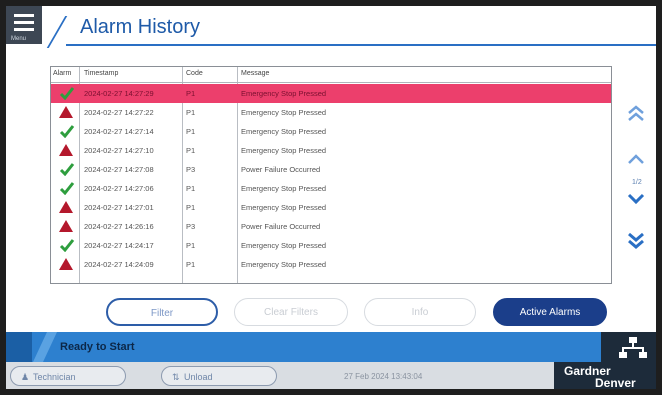  Describe the element at coordinates (97, 347) in the screenshot. I see `status-text: Ready to Start` at that location.